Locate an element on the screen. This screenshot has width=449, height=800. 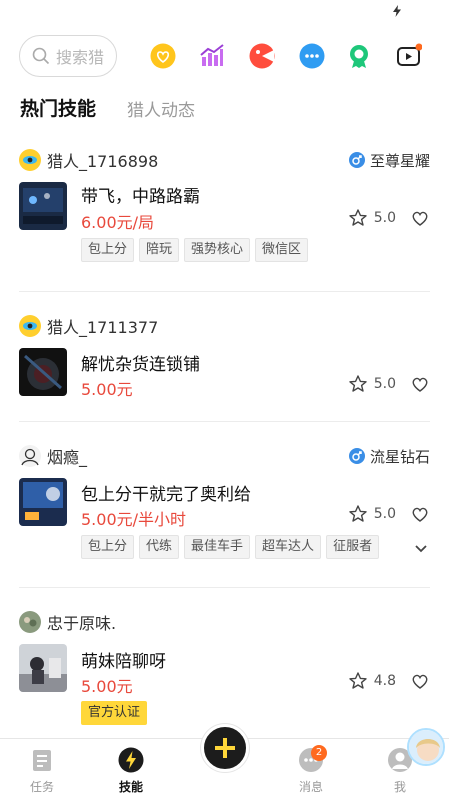
tag-list: 包上分 代练 最佳车手 超车达人 征服者 is located at coordinates (232, 547).